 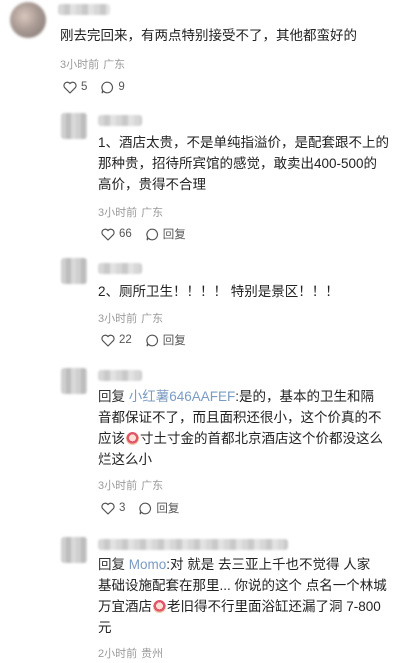 I want to click on comment-actions: 5 9, so click(x=101, y=87).